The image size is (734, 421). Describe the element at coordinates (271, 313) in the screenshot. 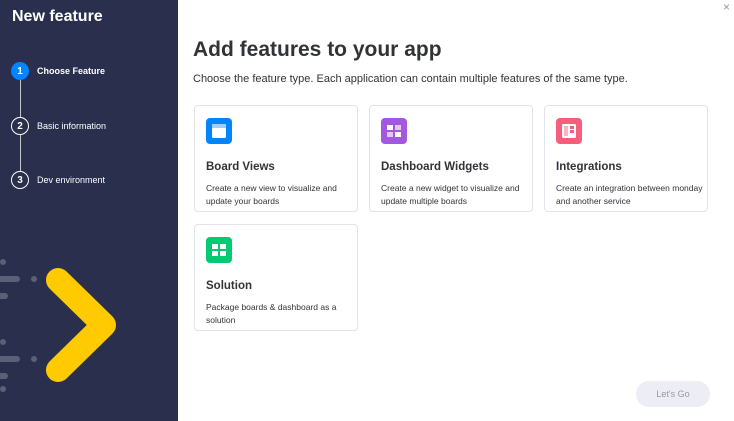

I see `card-description: Package boards & dashboard as a solution` at that location.